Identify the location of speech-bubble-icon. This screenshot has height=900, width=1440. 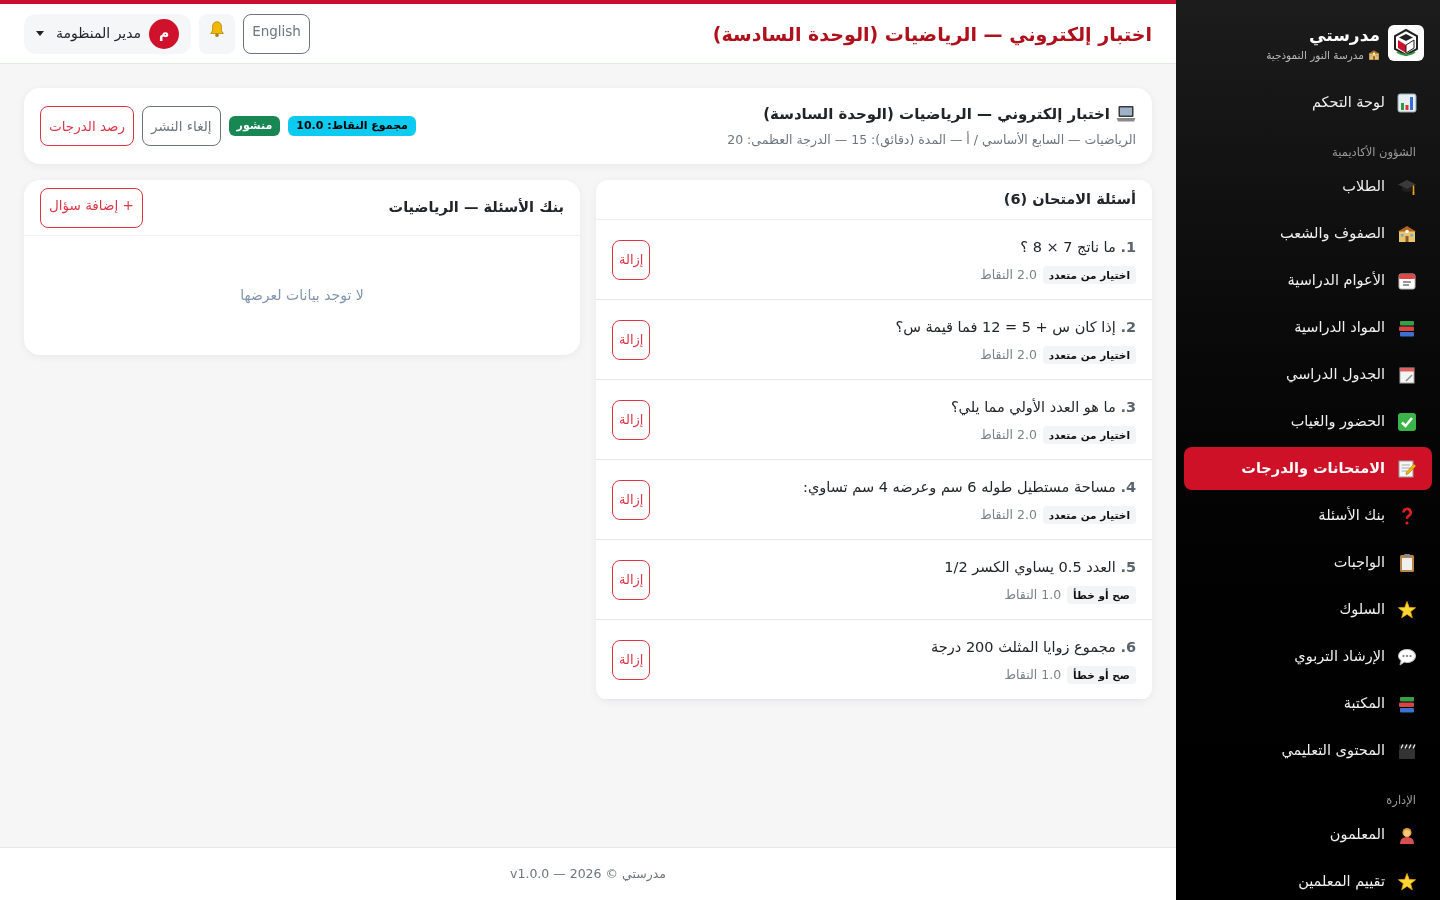
(1407, 656).